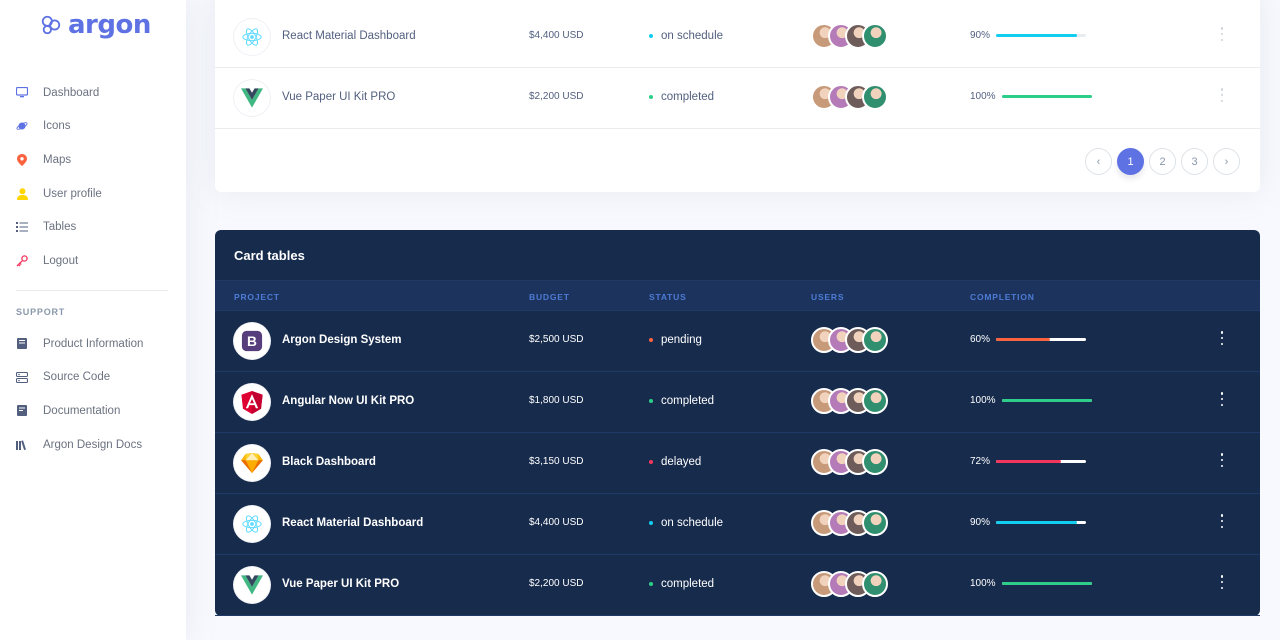  What do you see at coordinates (252, 463) in the screenshot?
I see `sketch-icon` at bounding box center [252, 463].